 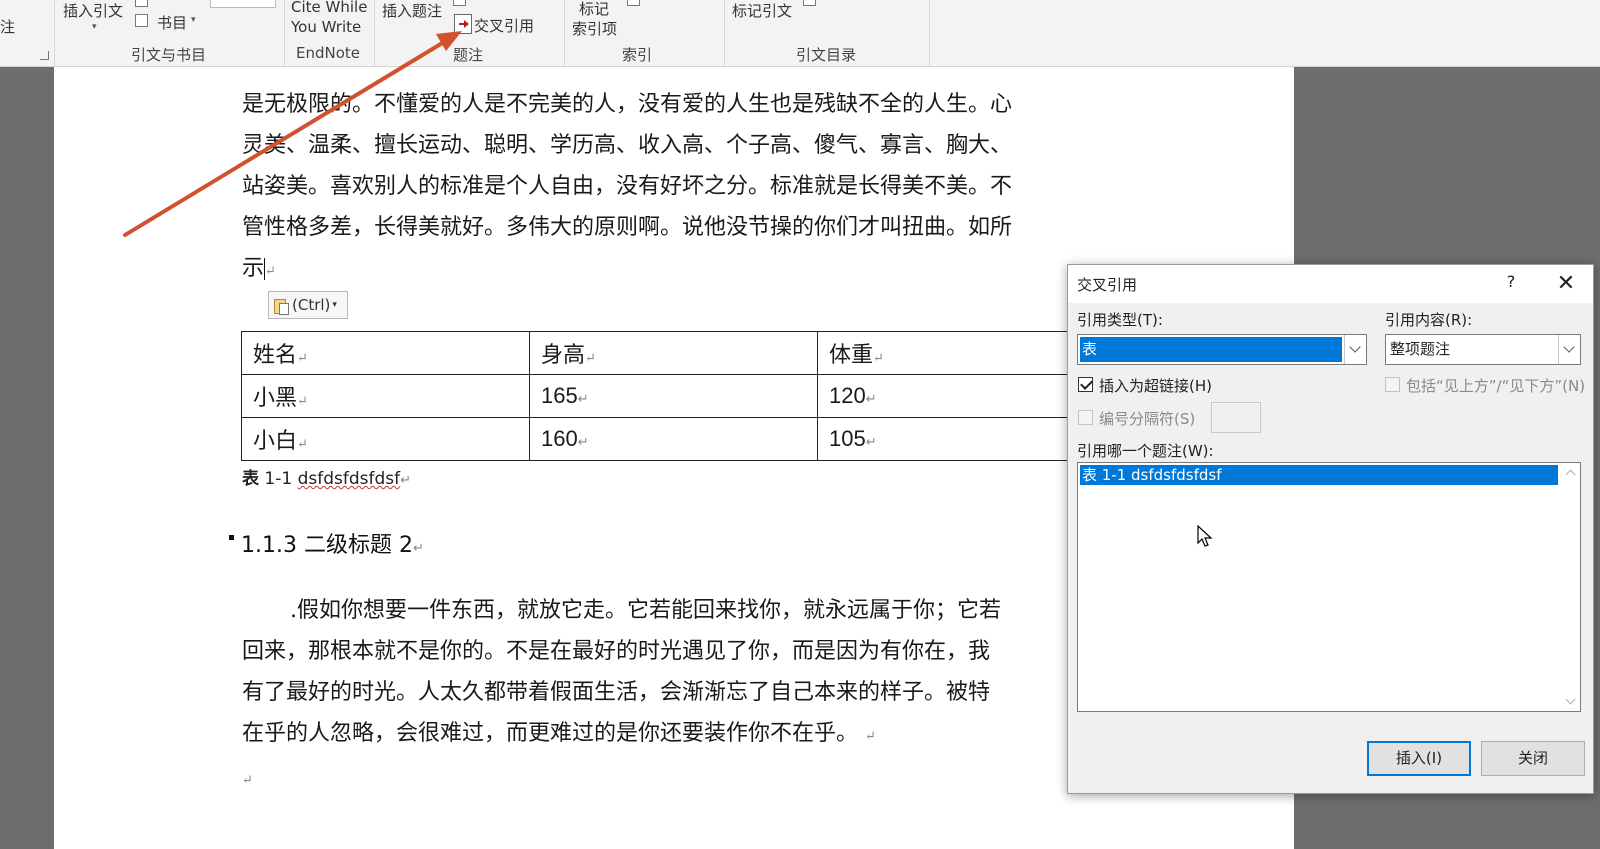 I want to click on bibliography-dropdown-icon: ▾, so click(x=193, y=20).